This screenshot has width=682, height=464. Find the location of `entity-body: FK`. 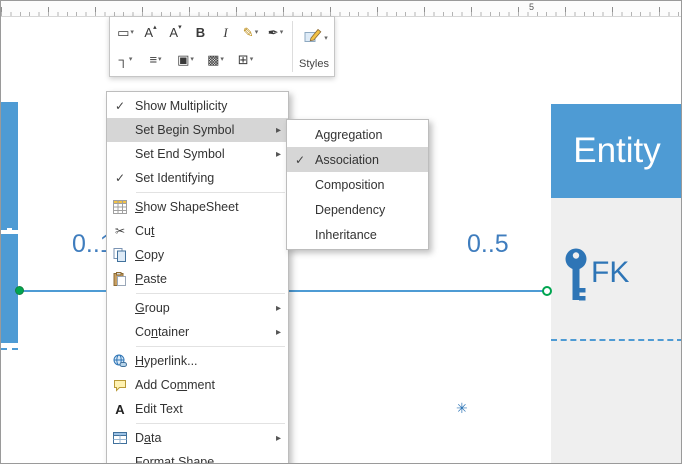

entity-body: FK is located at coordinates (616, 330).